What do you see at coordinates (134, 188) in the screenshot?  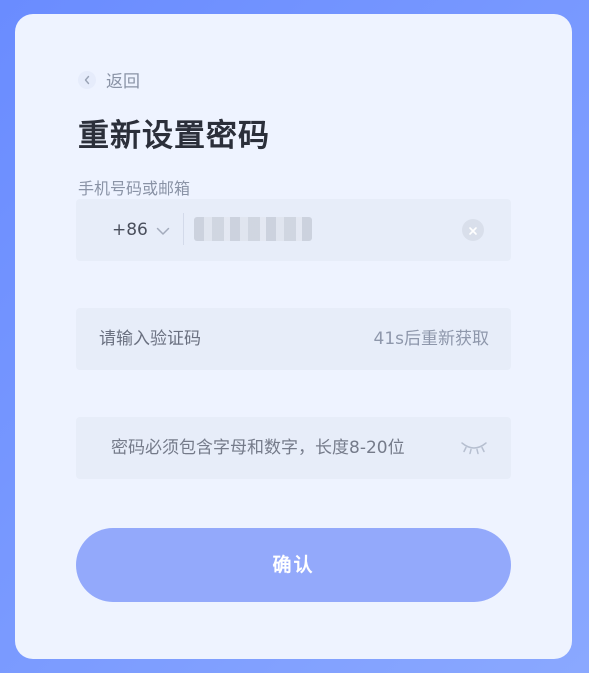 I see `phone-field-label: 手机号码或邮箱` at bounding box center [134, 188].